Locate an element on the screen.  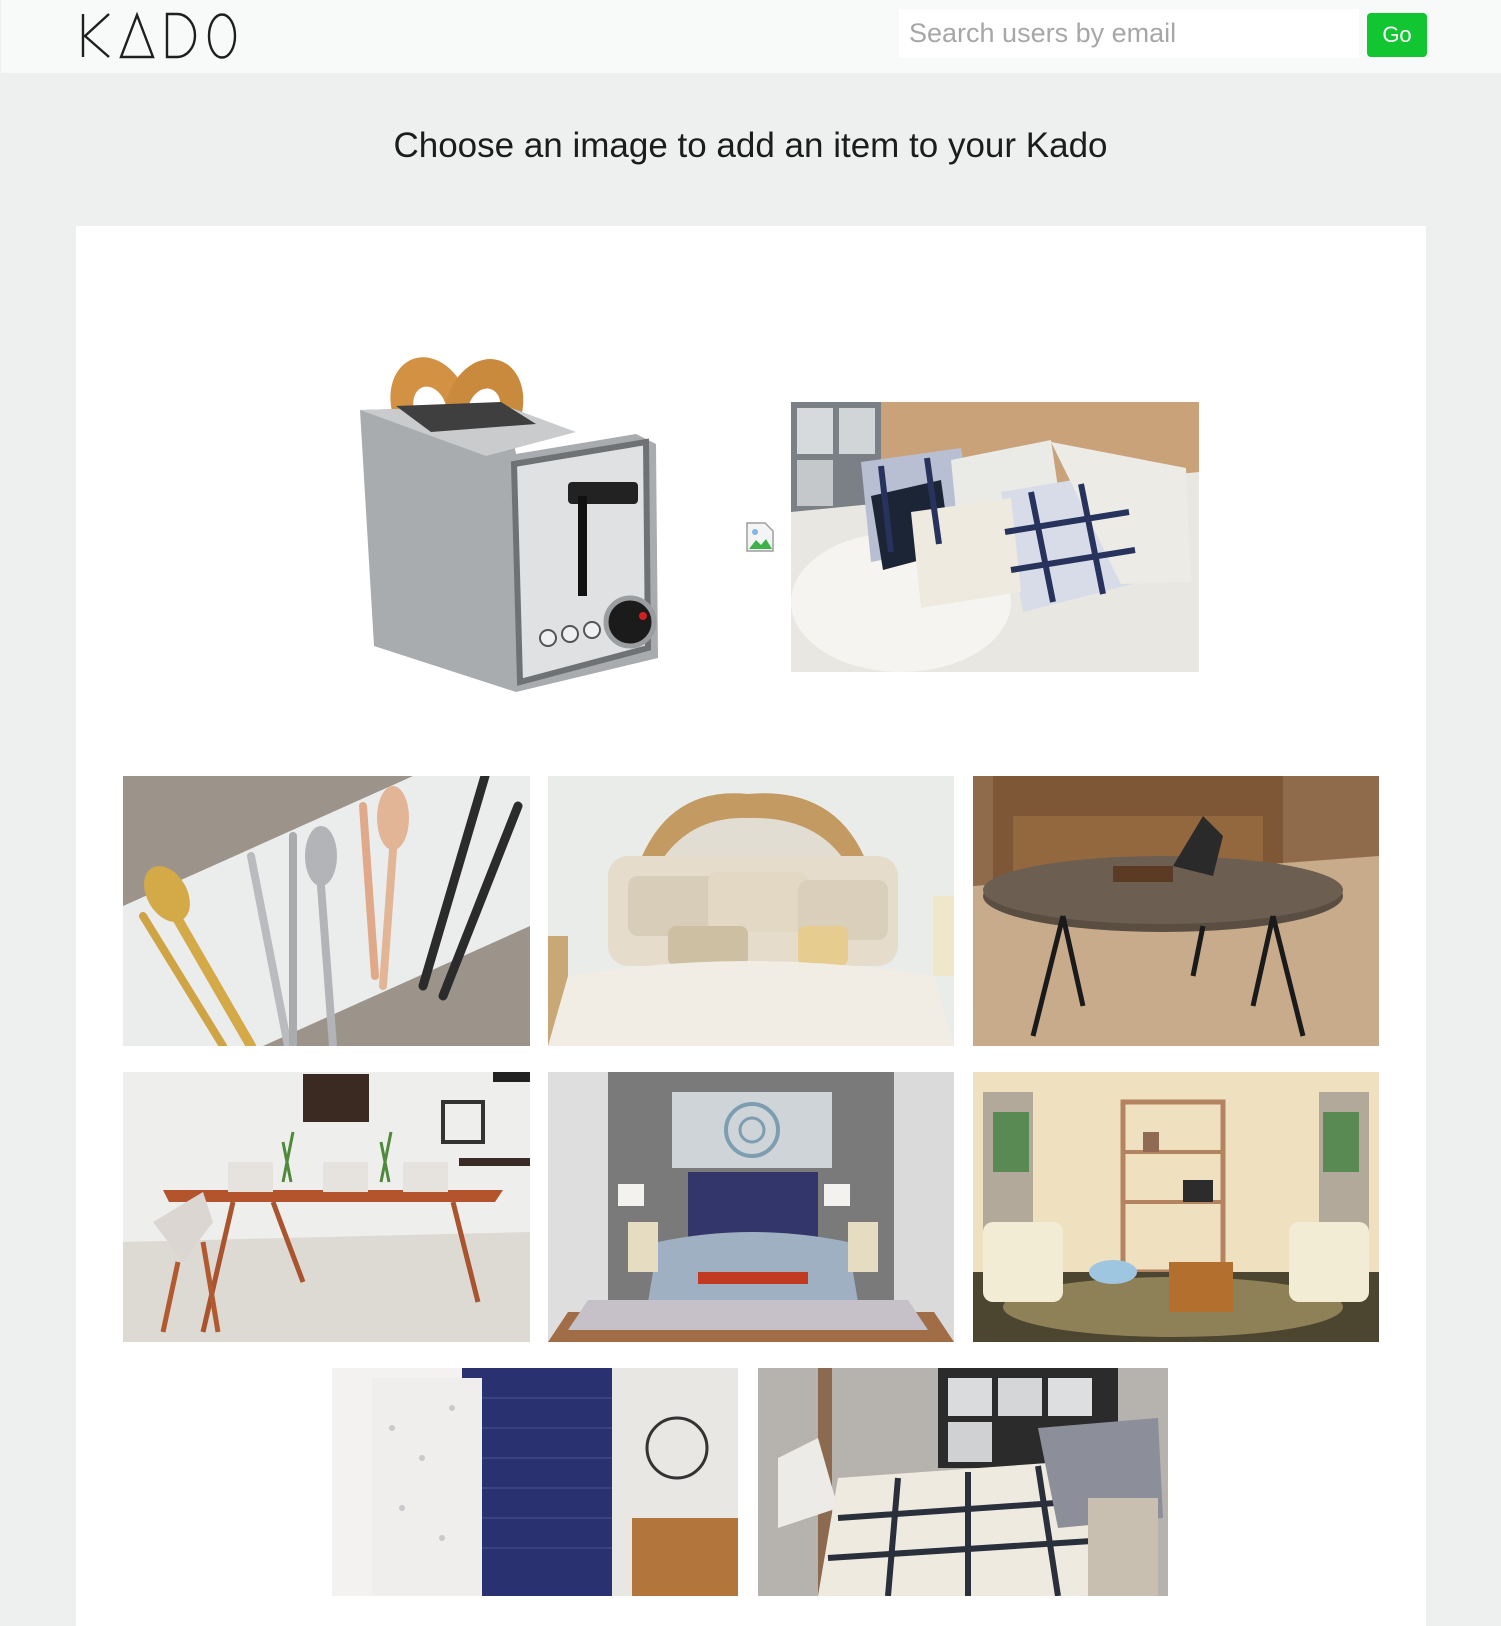
plaid-pillows-image is located at coordinates (995, 537).